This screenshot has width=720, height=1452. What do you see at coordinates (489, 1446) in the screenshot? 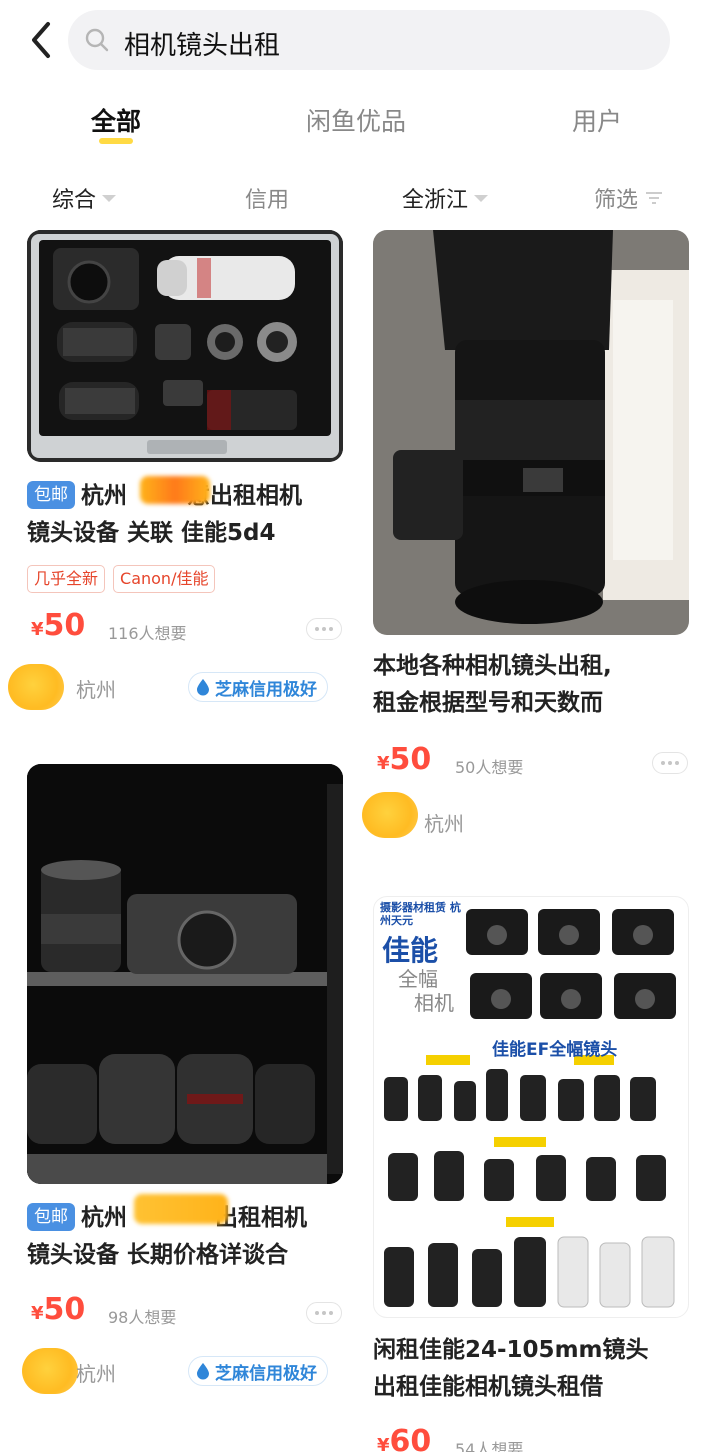
I see `want-count: 54人想要` at bounding box center [489, 1446].